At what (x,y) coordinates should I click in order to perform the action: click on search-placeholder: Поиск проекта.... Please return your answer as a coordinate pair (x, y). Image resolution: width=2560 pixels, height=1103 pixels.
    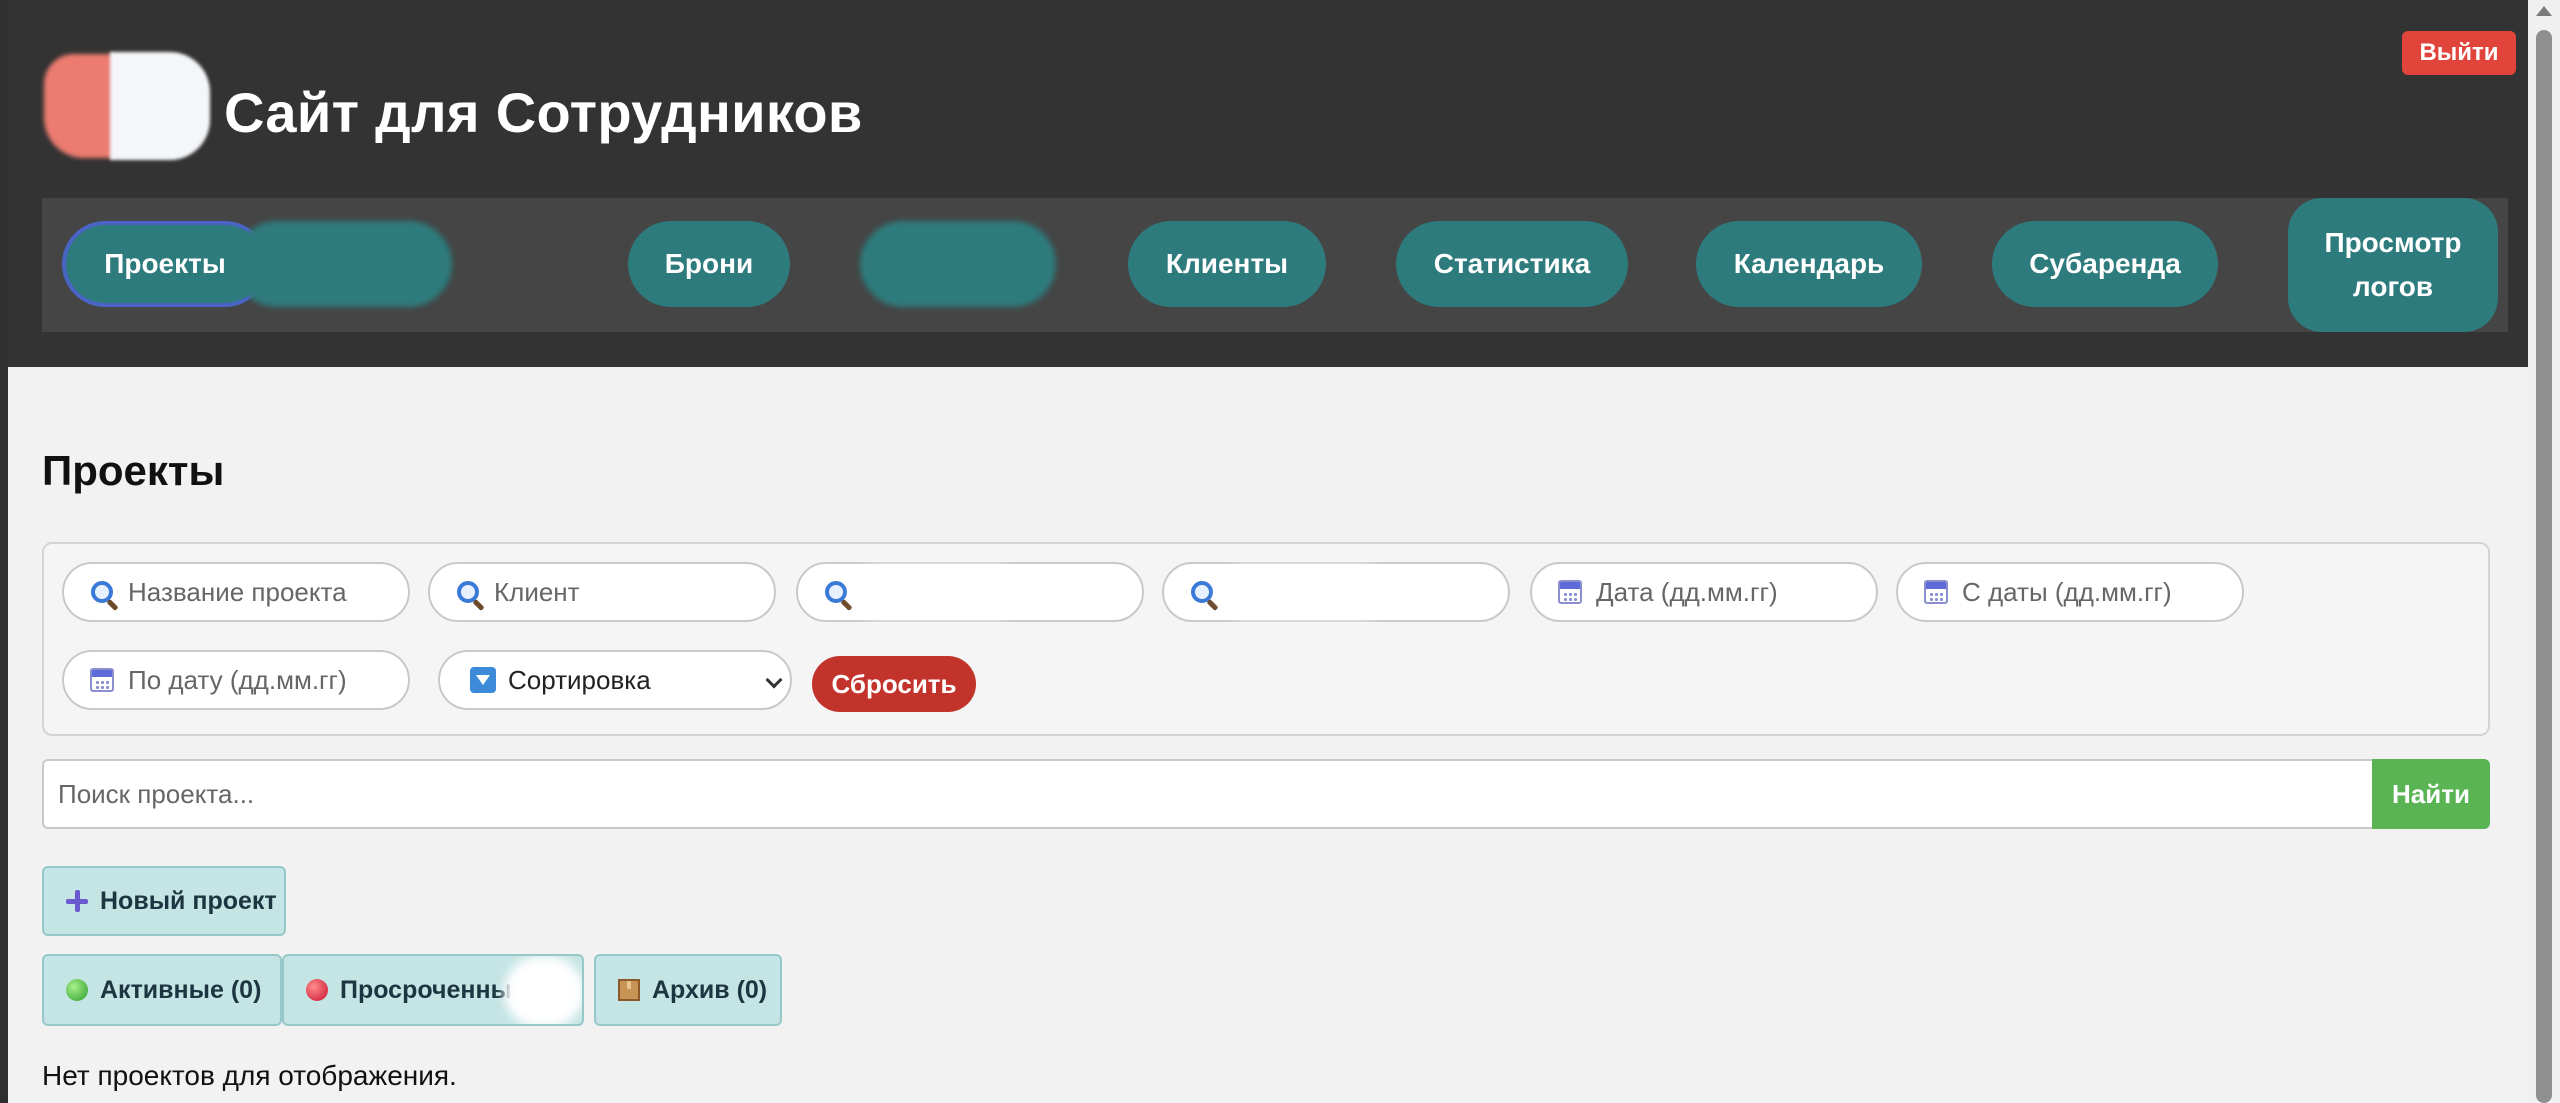
    Looking at the image, I should click on (156, 793).